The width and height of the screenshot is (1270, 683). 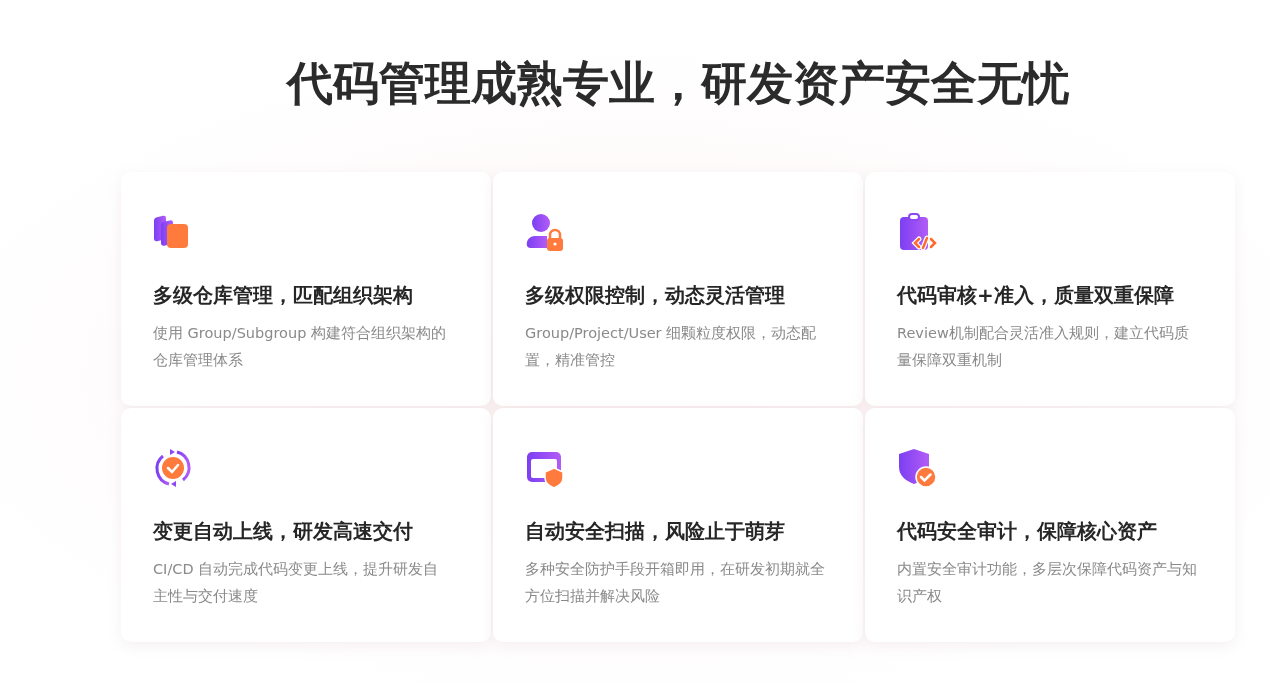 I want to click on card-heading: 自动安全扫描，风险止于萌芽, so click(x=655, y=531).